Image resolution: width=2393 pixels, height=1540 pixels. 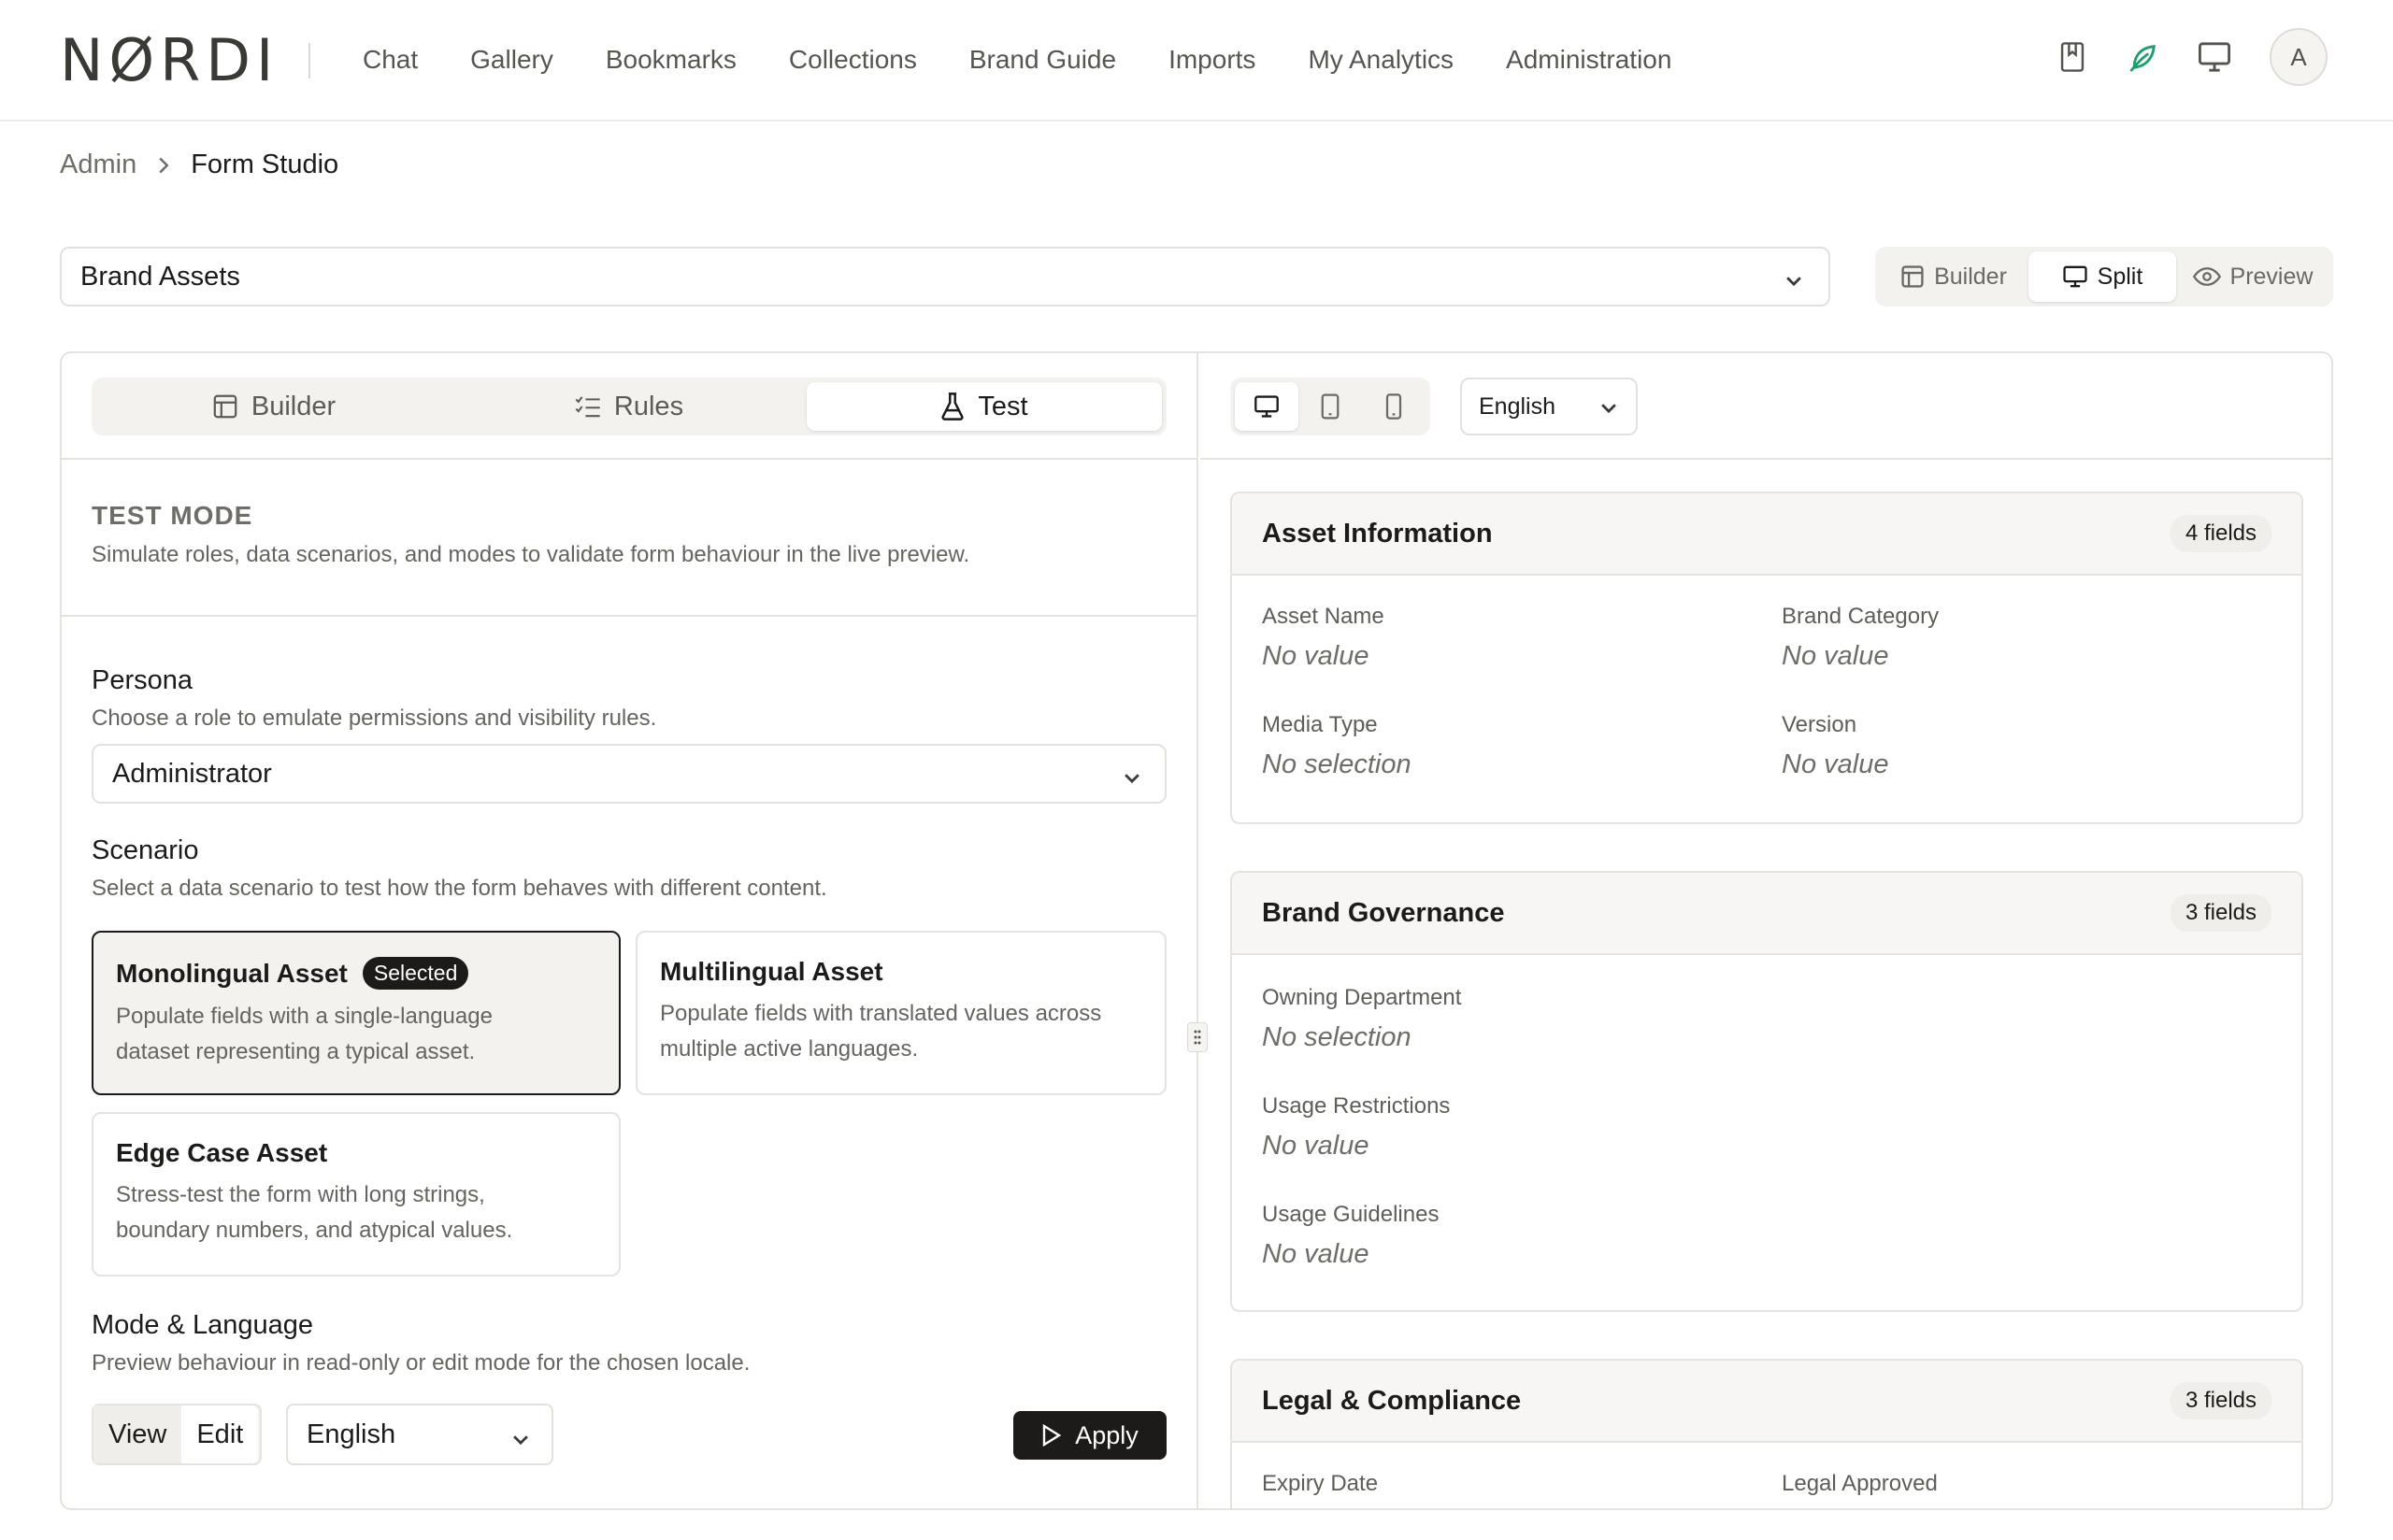 I want to click on mobile-icon, so click(x=1393, y=406).